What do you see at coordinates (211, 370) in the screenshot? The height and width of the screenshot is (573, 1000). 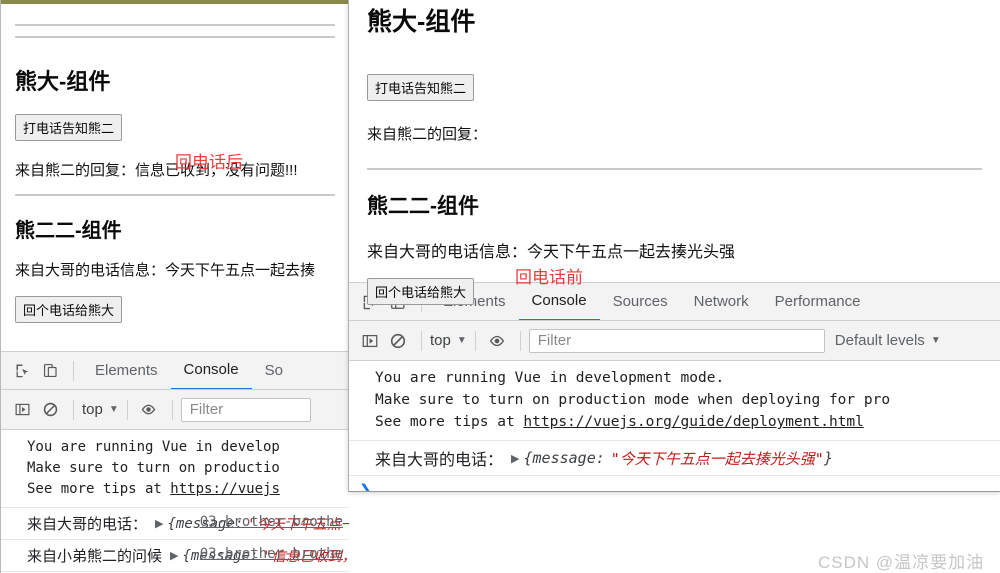 I see `tab-console: Console` at bounding box center [211, 370].